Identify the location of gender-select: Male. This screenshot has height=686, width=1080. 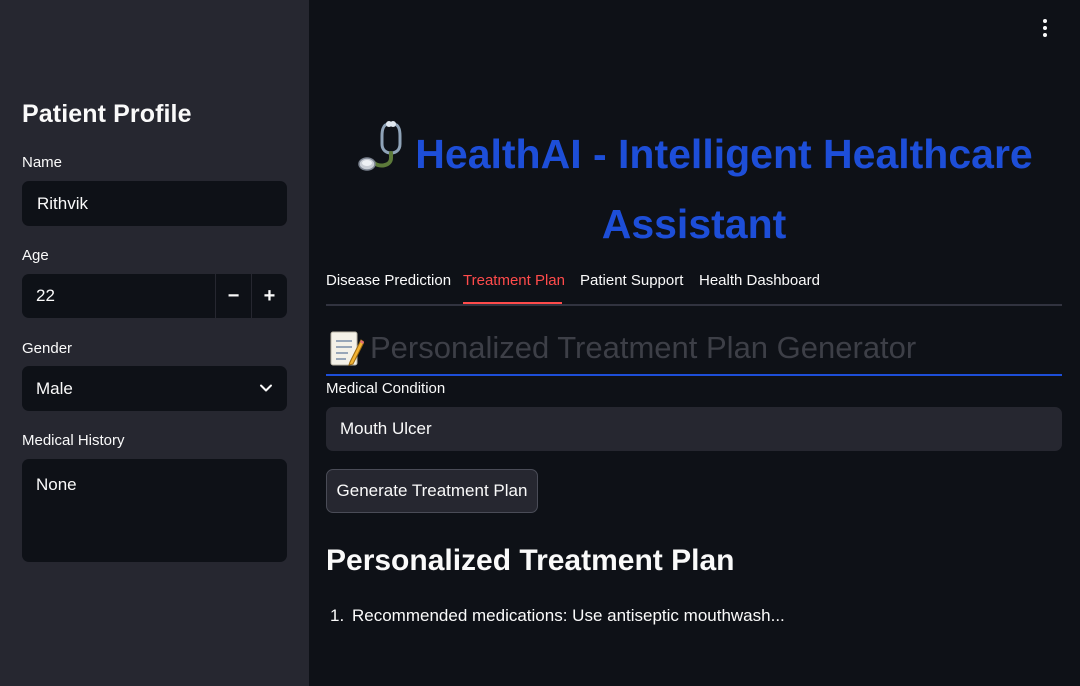
(154, 388).